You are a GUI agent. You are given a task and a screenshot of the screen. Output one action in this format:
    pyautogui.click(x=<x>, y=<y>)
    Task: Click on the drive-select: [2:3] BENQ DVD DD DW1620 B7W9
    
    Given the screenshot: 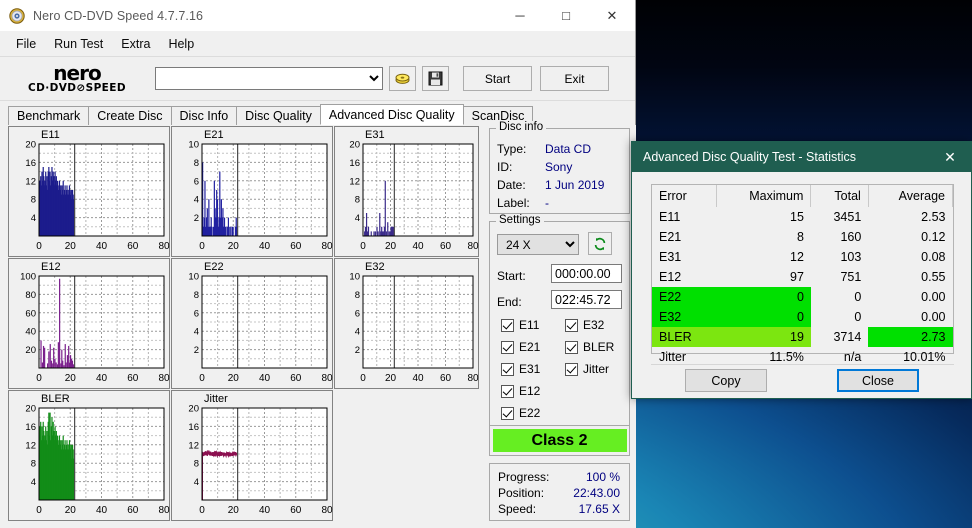 What is the action you would take?
    pyautogui.click(x=269, y=78)
    